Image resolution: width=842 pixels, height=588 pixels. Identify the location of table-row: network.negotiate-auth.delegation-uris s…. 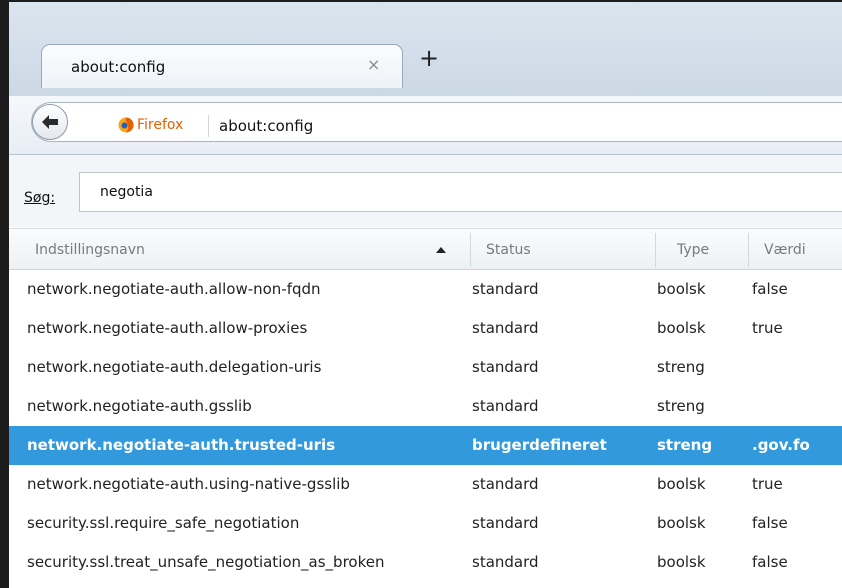
(425, 367).